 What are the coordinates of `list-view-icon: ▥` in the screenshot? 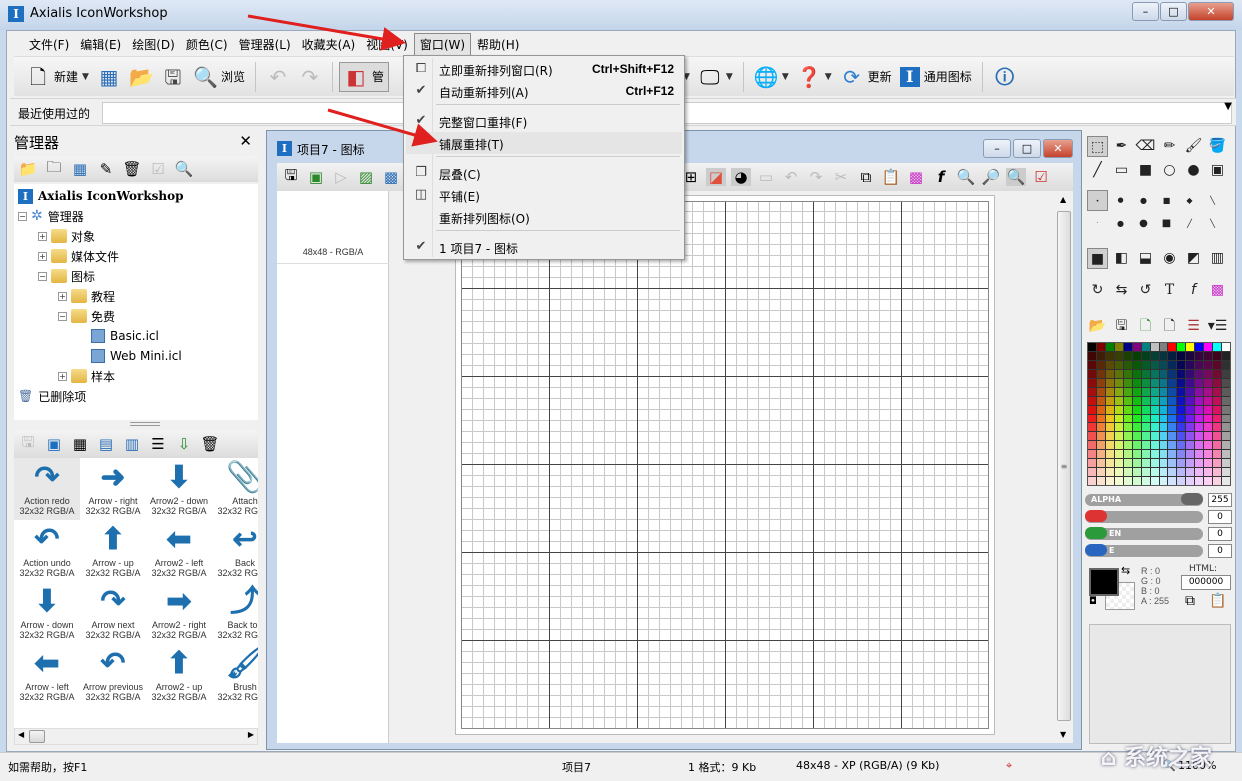 It's located at (132, 444).